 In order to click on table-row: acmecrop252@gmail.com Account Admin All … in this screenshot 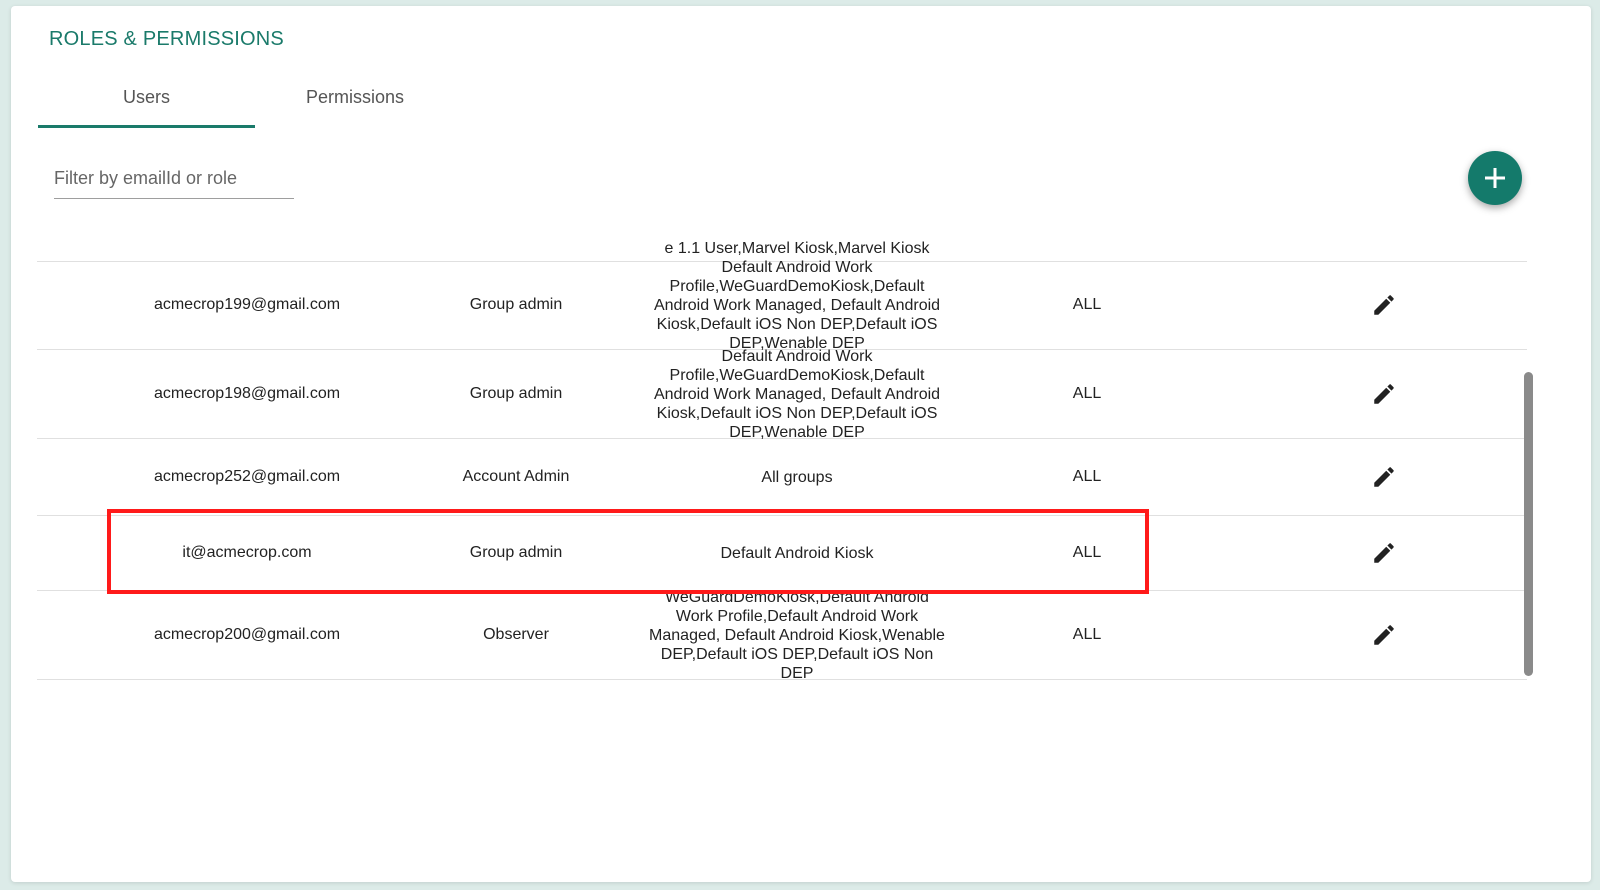, I will do `click(782, 477)`.